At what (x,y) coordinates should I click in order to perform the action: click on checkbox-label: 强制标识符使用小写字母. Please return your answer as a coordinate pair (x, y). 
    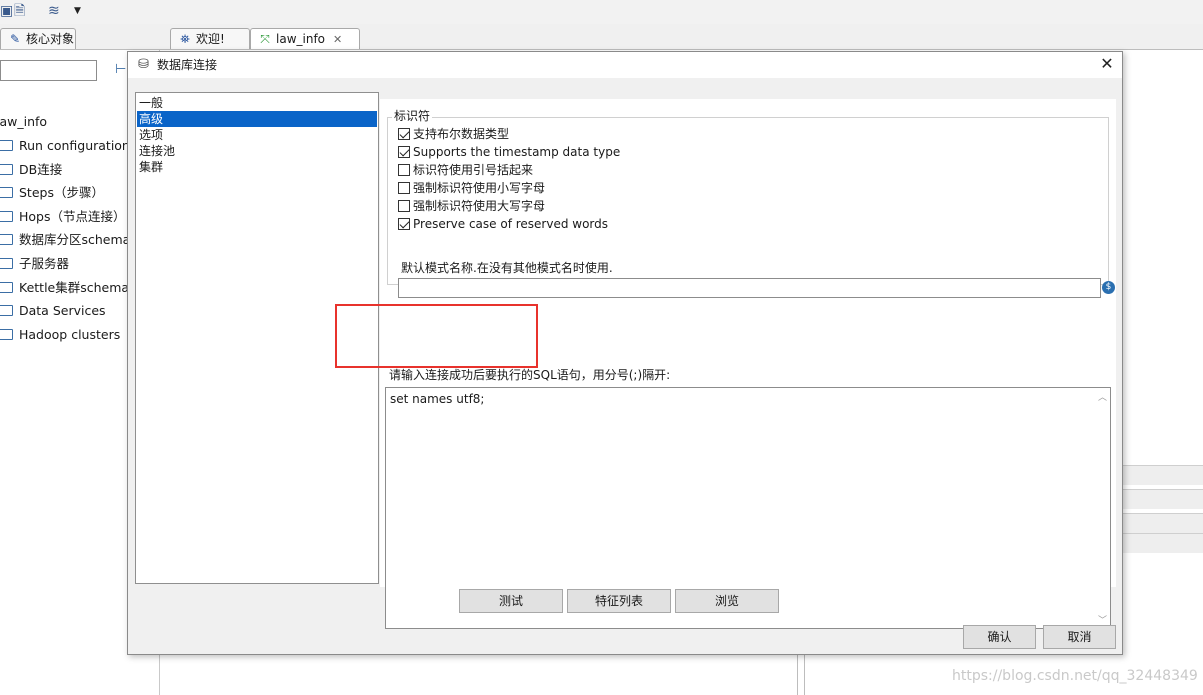
    Looking at the image, I should click on (479, 188).